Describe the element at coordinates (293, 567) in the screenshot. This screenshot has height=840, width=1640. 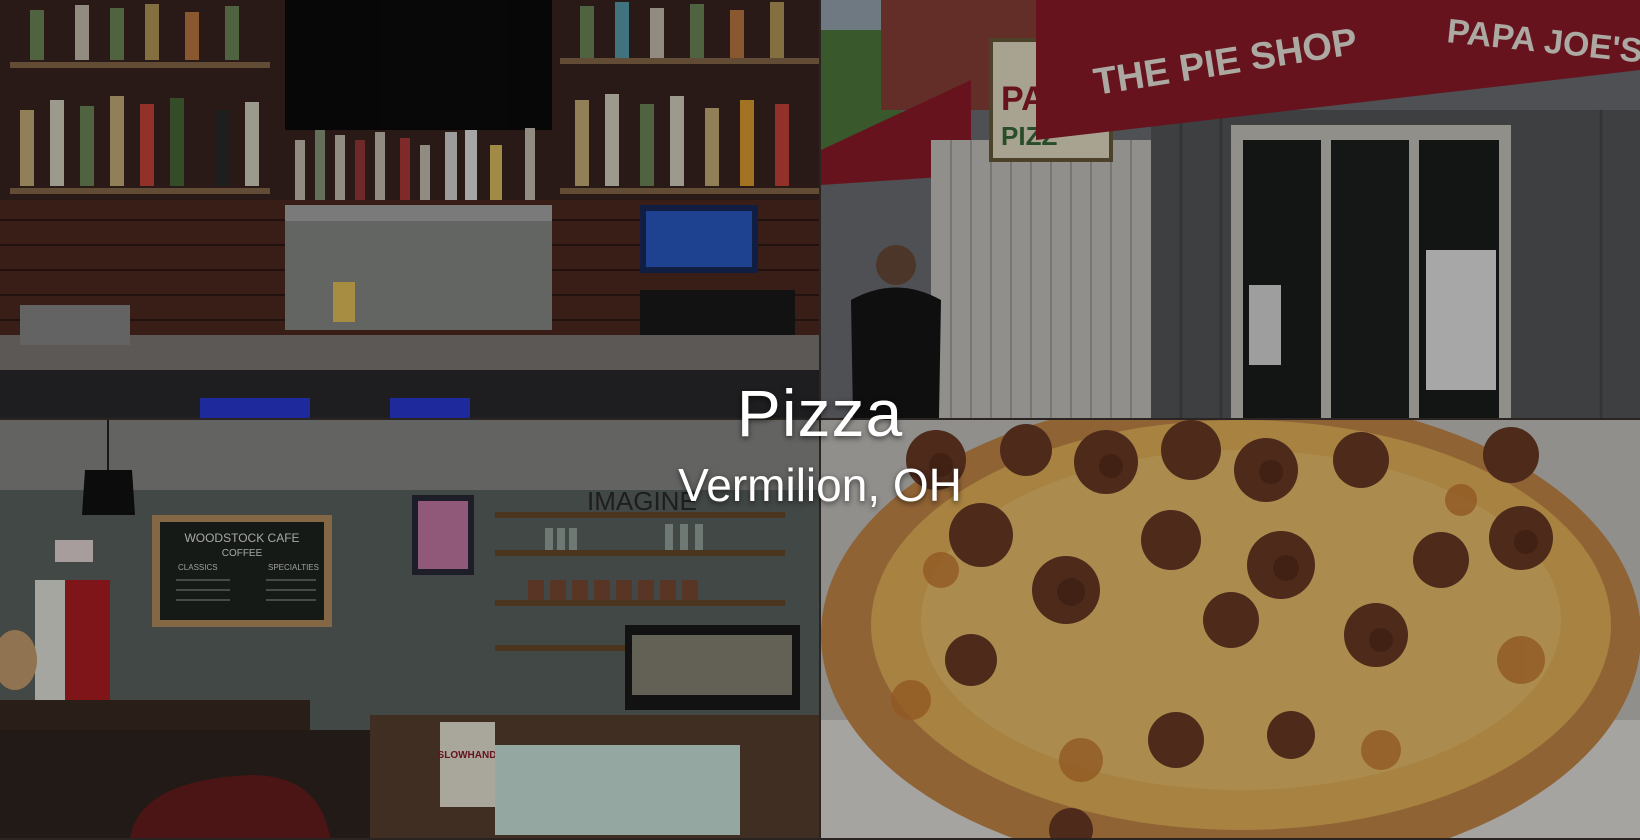
I see `chalkboard-specialties: SPECIALTIES` at that location.